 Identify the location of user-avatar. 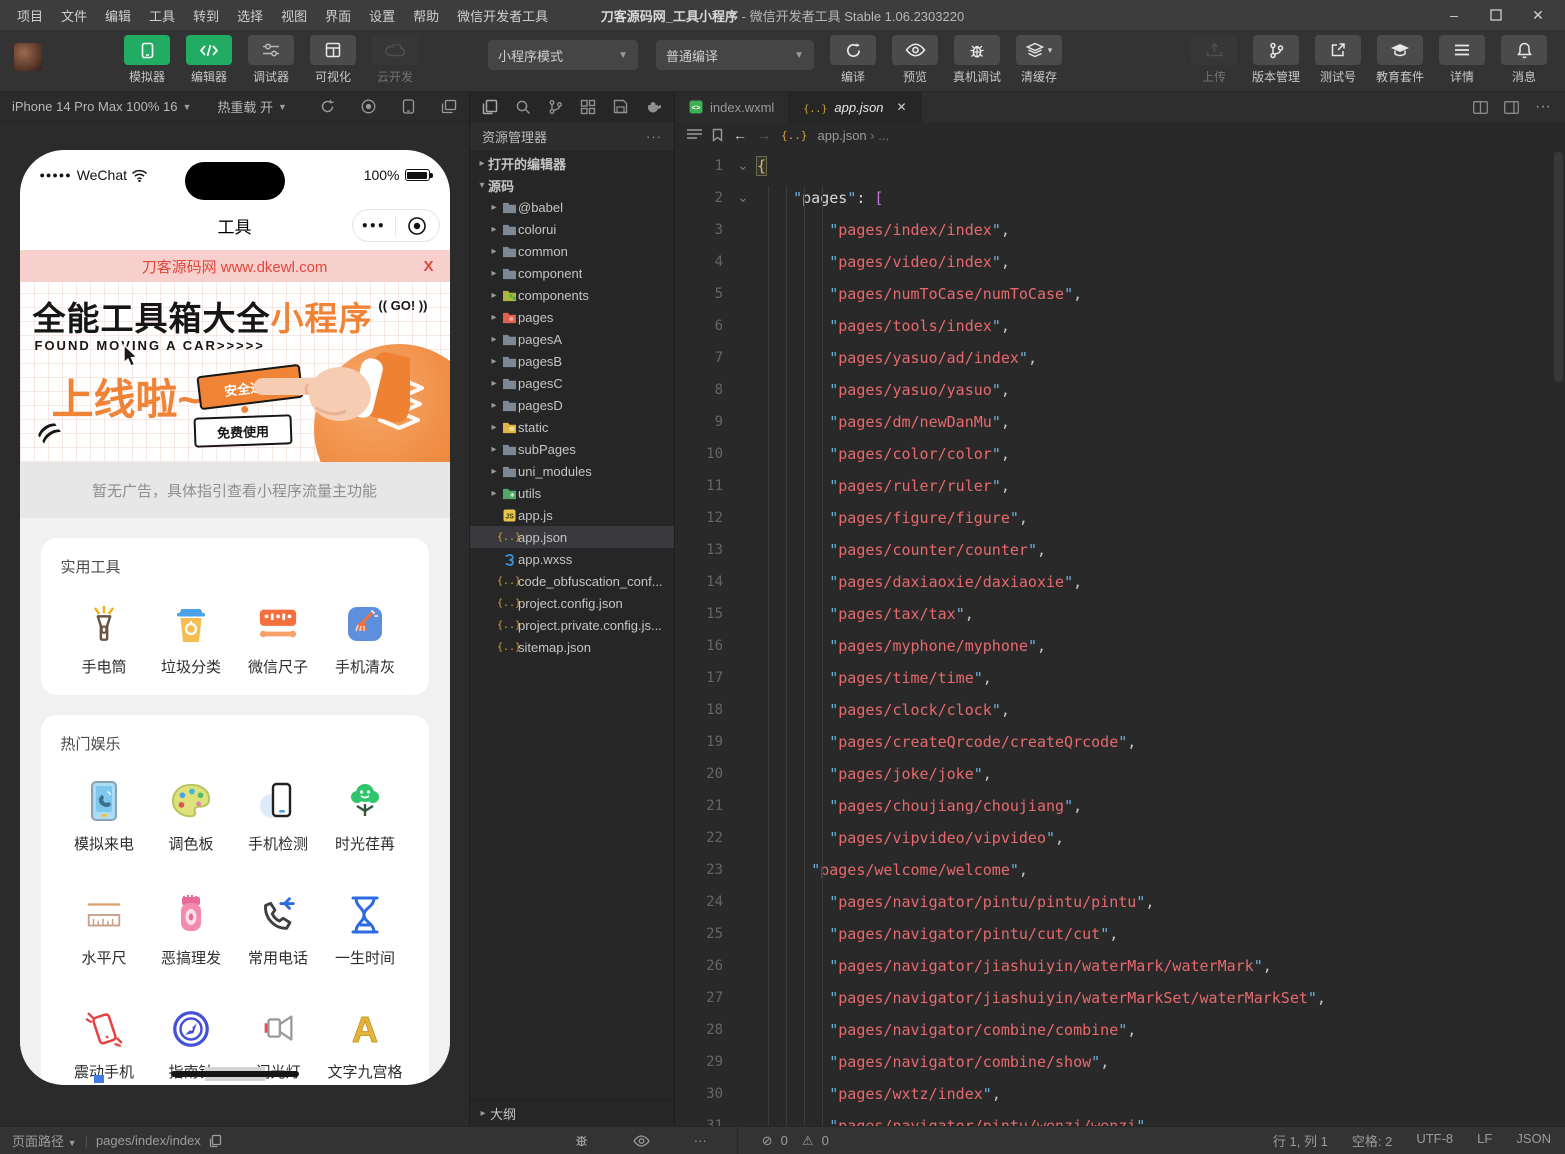
(28, 57).